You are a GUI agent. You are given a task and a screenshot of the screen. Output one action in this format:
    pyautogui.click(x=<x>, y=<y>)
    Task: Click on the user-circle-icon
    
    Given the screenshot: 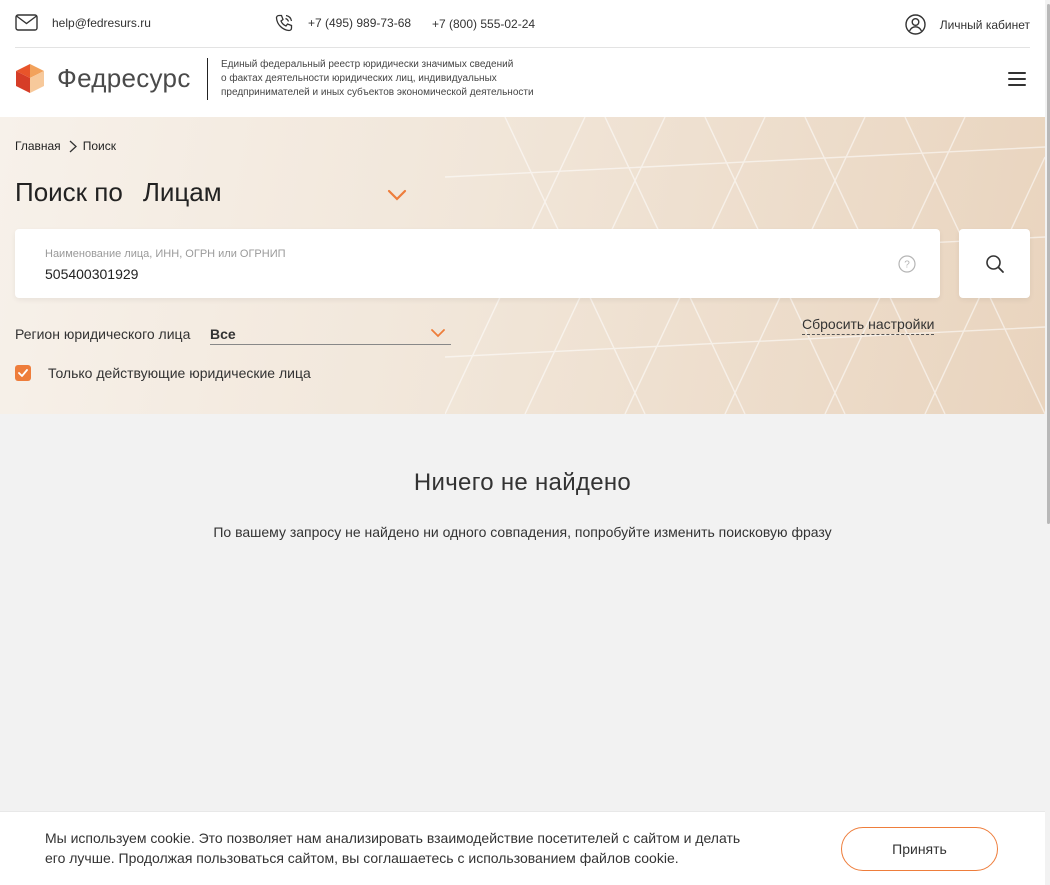 What is the action you would take?
    pyautogui.click(x=915, y=24)
    